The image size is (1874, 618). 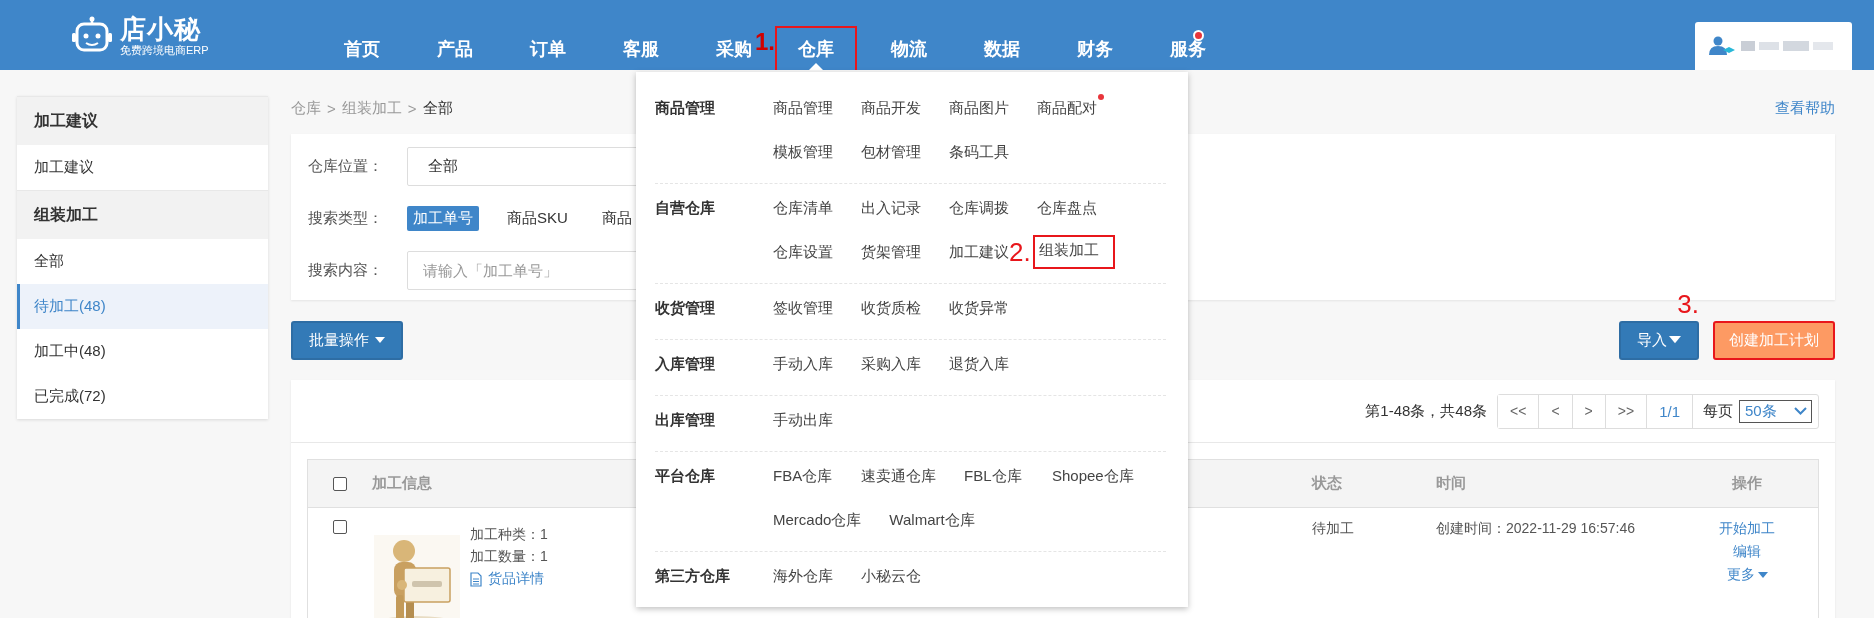 What do you see at coordinates (891, 108) in the screenshot?
I see `menu-item: 商品开发` at bounding box center [891, 108].